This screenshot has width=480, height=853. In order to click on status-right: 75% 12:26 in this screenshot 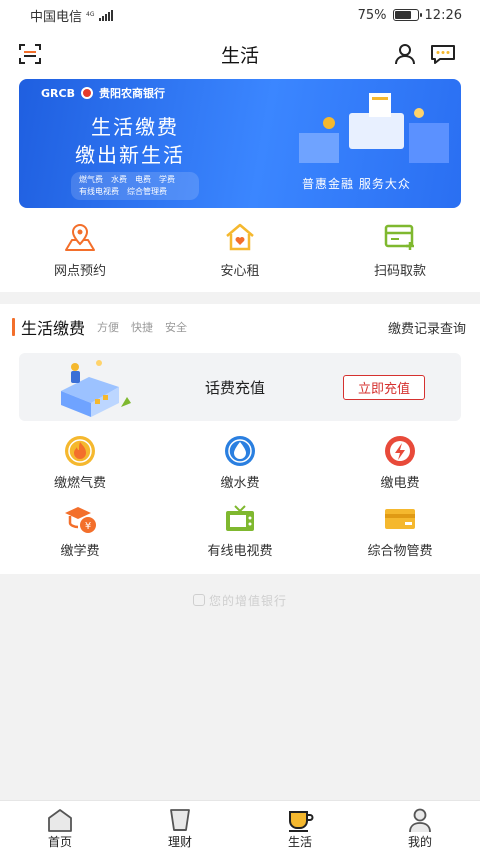, I will do `click(410, 15)`.